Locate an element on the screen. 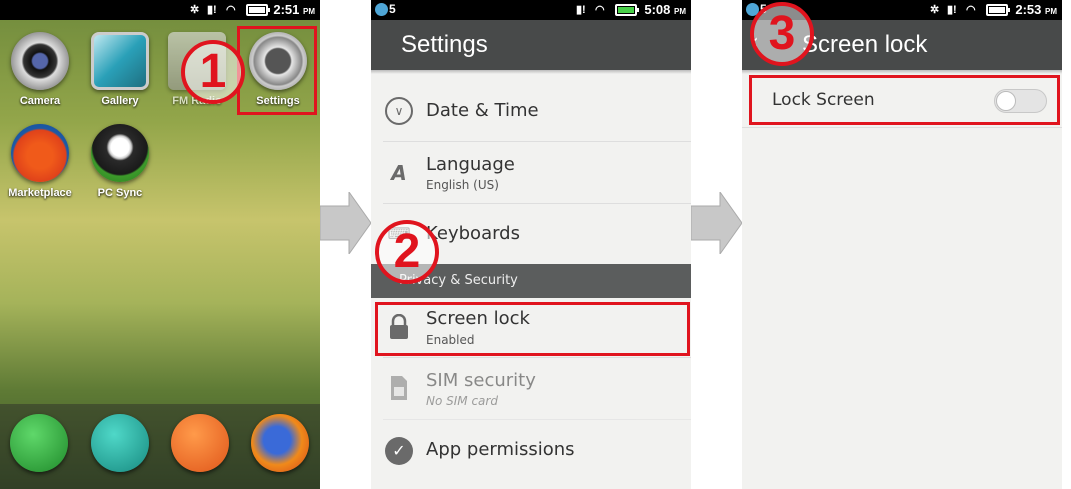 Image resolution: width=1071 pixels, height=489 pixels. status-bar: ✲ ▮! ◠ 2:51 PM is located at coordinates (160, 10).